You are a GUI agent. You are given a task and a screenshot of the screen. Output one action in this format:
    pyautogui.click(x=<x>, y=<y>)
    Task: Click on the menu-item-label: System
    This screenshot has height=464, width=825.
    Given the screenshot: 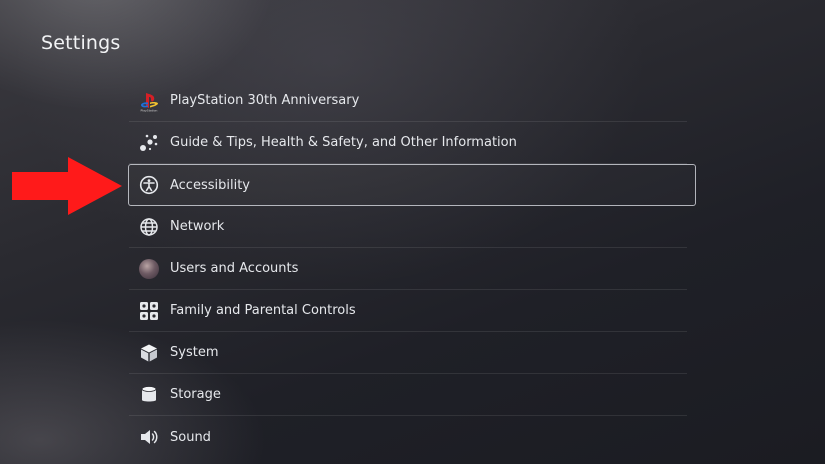 What is the action you would take?
    pyautogui.click(x=194, y=352)
    